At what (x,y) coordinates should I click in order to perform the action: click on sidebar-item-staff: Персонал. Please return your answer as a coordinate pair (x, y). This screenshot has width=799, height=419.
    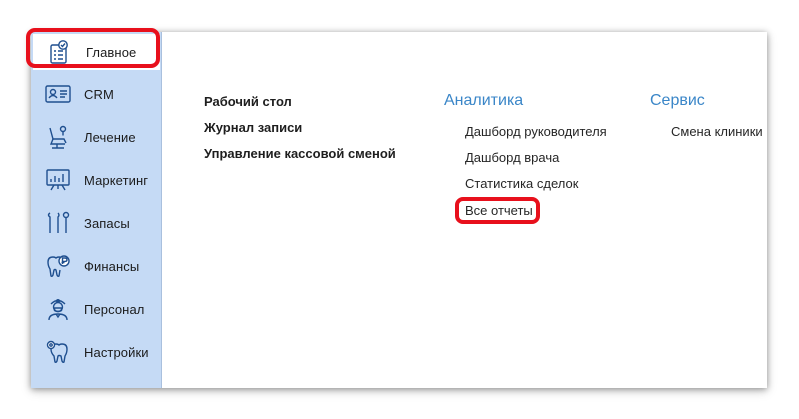
    Looking at the image, I should click on (96, 309).